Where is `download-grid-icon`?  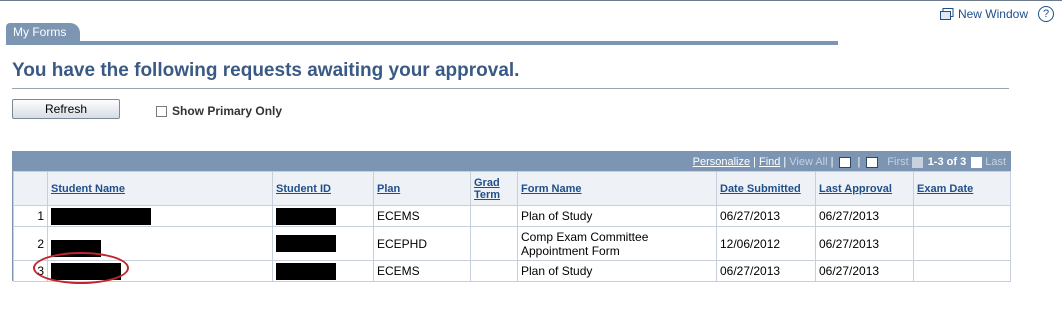
download-grid-icon is located at coordinates (872, 162).